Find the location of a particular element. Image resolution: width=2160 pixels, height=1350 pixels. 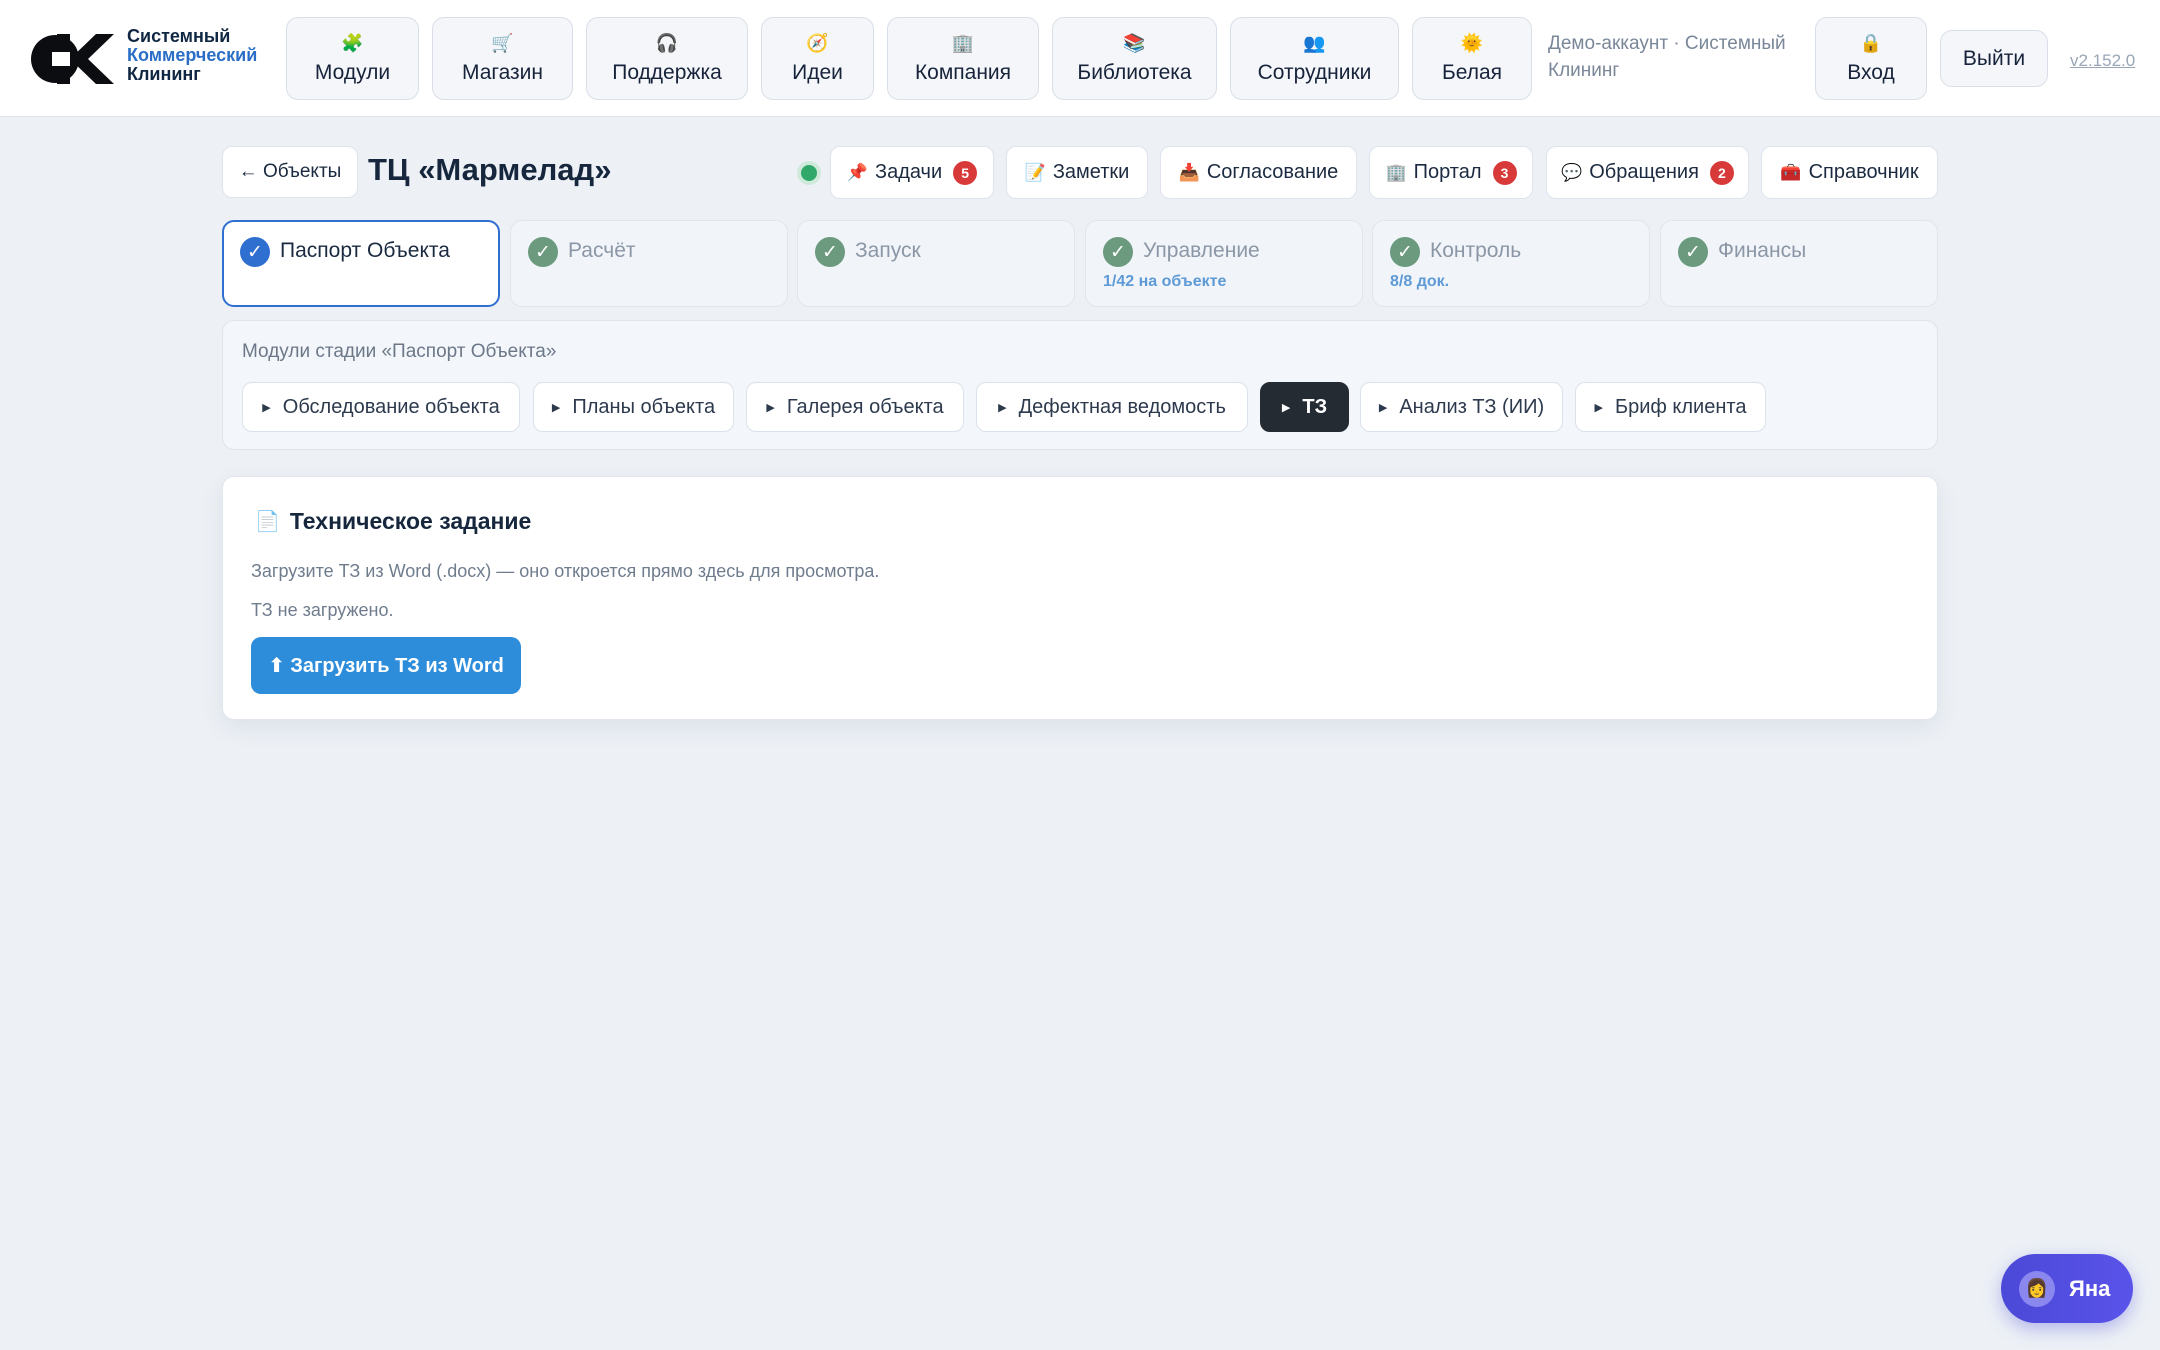

stage-label: Паспорт Объекта is located at coordinates (365, 250).